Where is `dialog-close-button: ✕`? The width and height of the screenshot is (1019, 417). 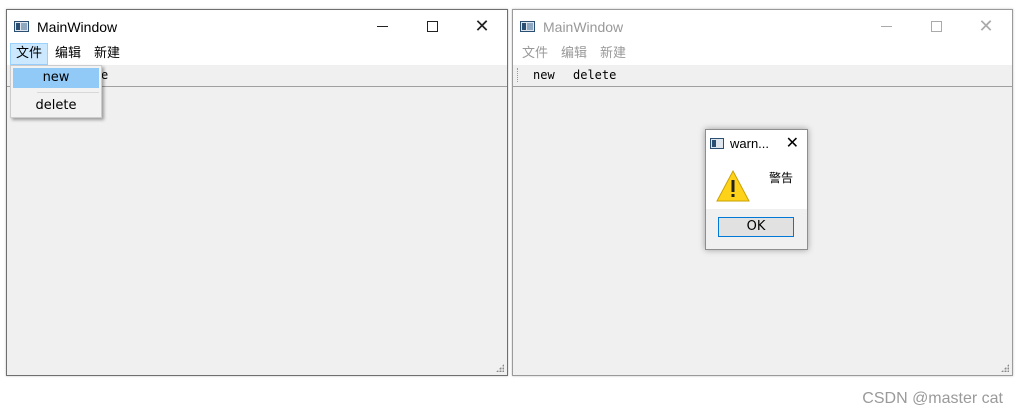
dialog-close-button: ✕ is located at coordinates (792, 142).